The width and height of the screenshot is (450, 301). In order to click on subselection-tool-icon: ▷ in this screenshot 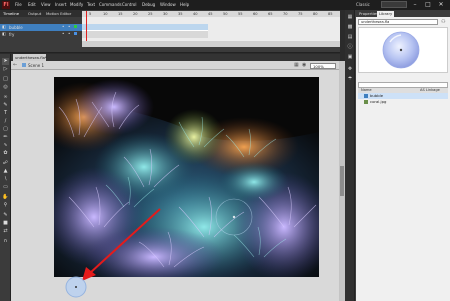, I will do `click(5, 69)`.